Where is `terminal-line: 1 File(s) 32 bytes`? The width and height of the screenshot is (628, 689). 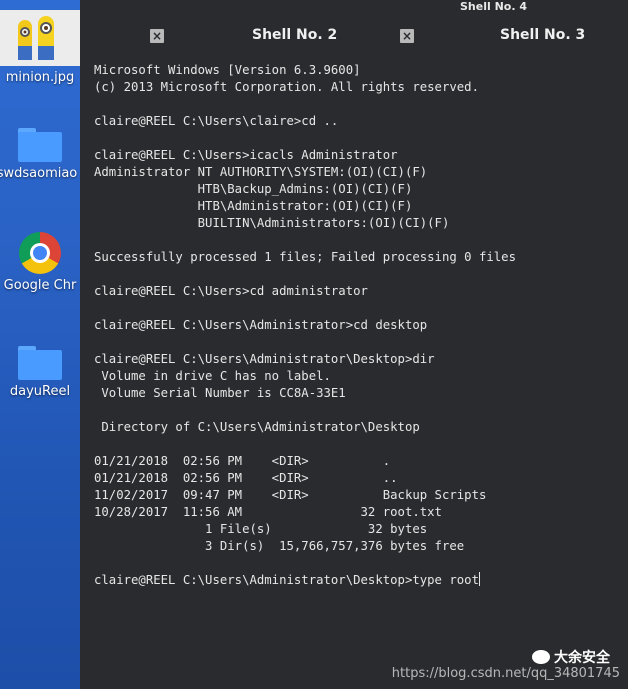
terminal-line: 1 File(s) 32 bytes is located at coordinates (261, 529).